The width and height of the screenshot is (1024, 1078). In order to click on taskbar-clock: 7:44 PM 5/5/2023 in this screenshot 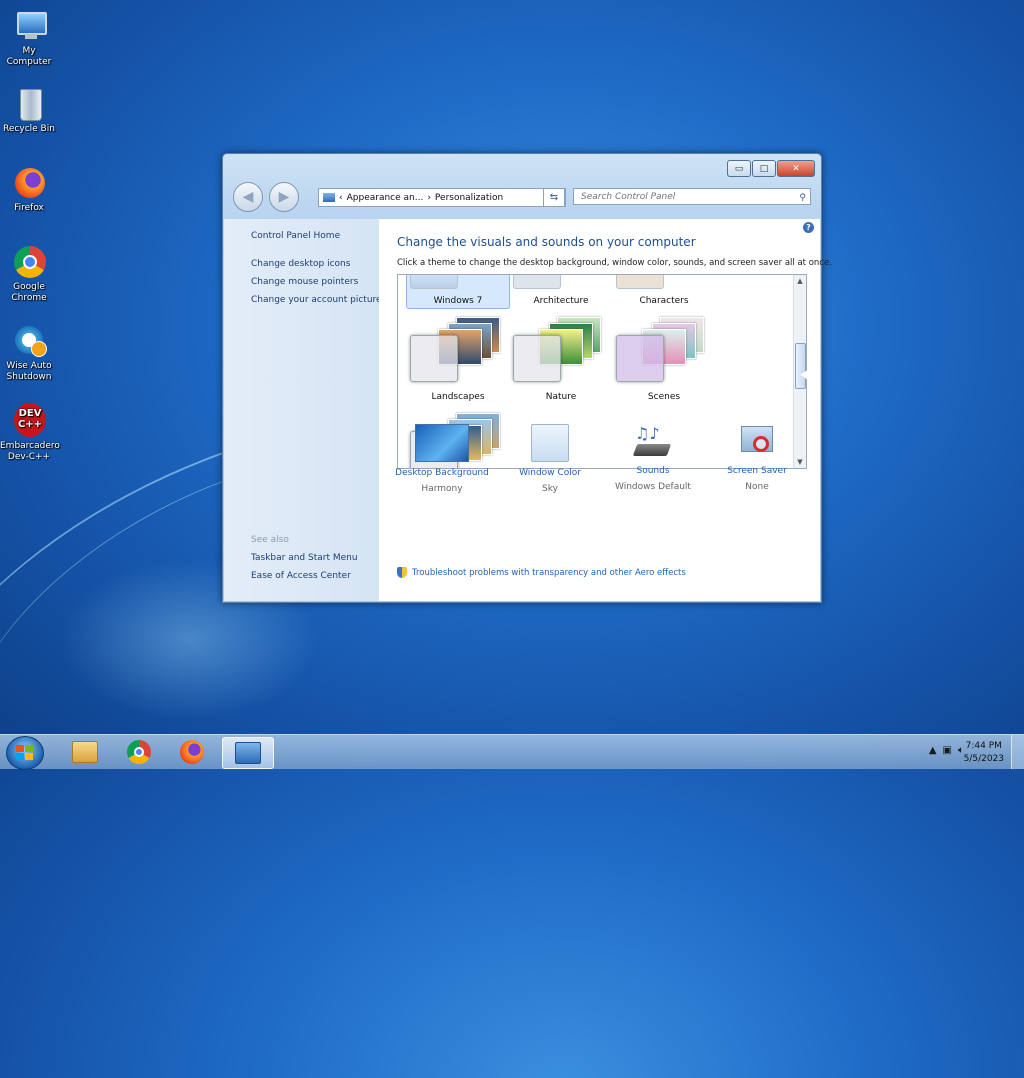, I will do `click(984, 753)`.